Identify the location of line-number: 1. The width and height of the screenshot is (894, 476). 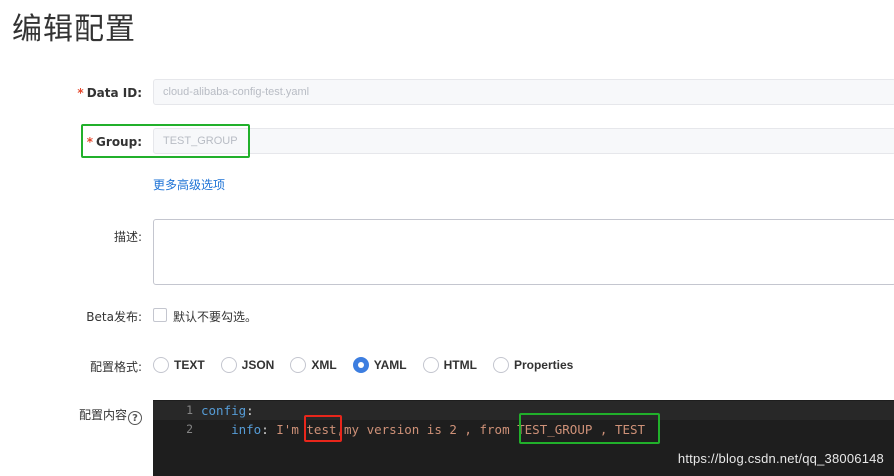
(189, 410).